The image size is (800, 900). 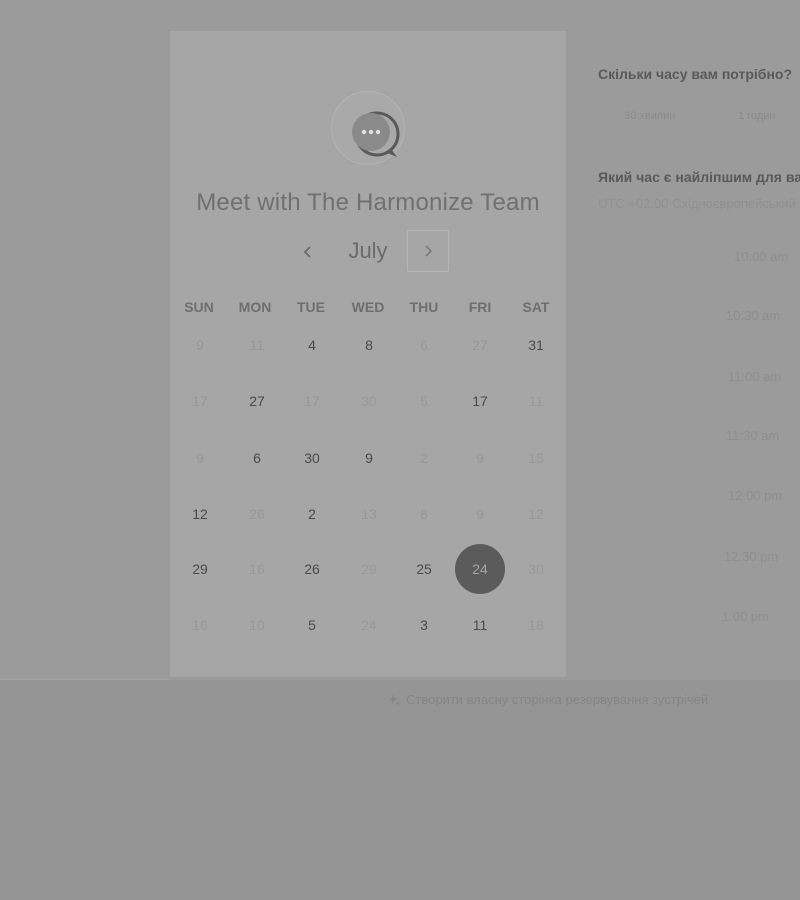 I want to click on time-slot: 12:30 pm, so click(x=751, y=556).